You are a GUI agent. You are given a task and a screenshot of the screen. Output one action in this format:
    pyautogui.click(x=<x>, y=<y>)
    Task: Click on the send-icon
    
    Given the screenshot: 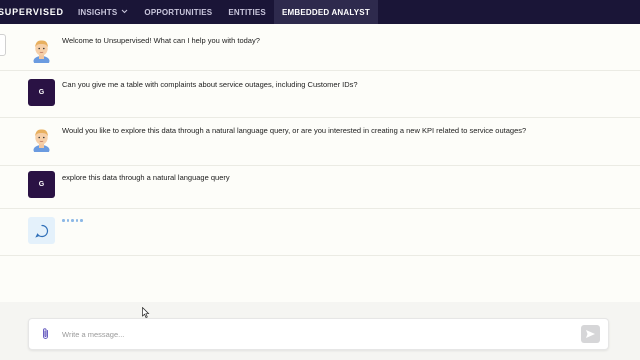 What is the action you would take?
    pyautogui.click(x=590, y=334)
    